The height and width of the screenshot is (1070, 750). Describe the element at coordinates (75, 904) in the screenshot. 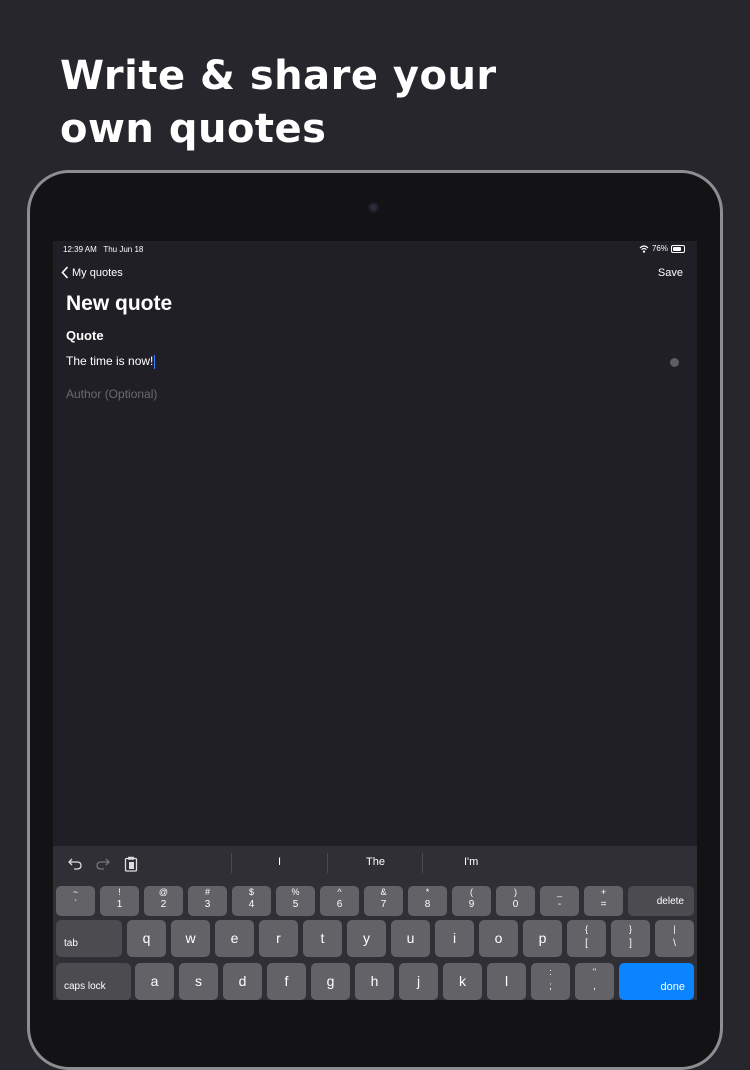

I see `key-base-symbol: `` at that location.